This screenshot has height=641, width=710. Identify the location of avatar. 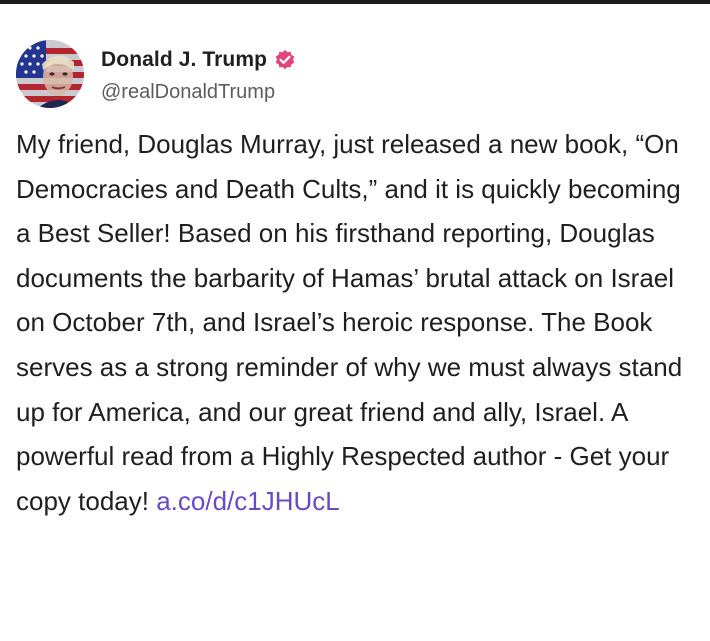
(50, 74).